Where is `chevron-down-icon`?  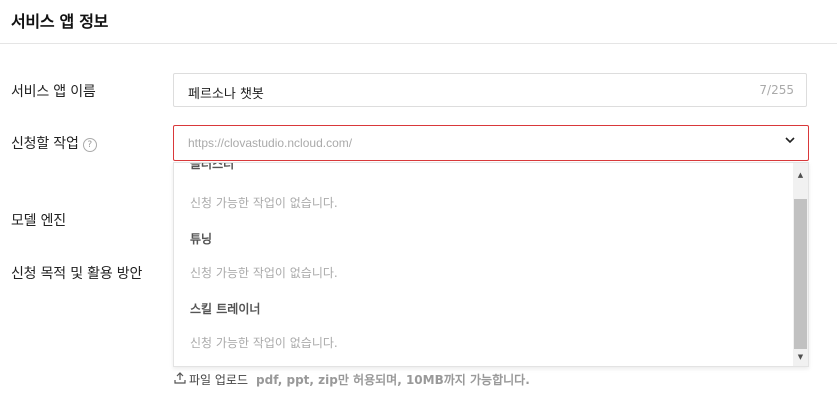 chevron-down-icon is located at coordinates (790, 142).